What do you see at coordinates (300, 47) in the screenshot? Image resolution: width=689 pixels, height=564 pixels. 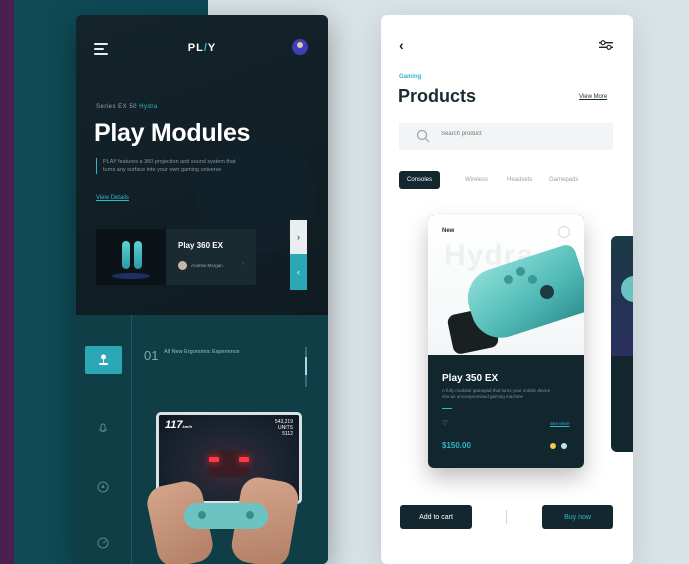 I see `profile-icon` at bounding box center [300, 47].